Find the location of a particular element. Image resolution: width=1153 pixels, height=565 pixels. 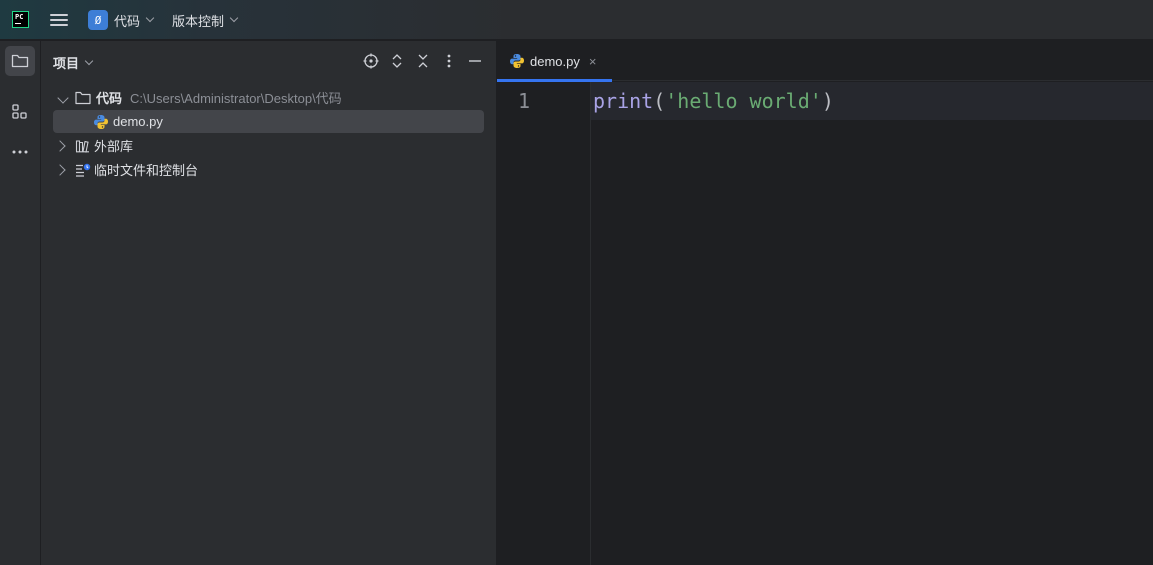

code-line: print('hello world') is located at coordinates (713, 101).